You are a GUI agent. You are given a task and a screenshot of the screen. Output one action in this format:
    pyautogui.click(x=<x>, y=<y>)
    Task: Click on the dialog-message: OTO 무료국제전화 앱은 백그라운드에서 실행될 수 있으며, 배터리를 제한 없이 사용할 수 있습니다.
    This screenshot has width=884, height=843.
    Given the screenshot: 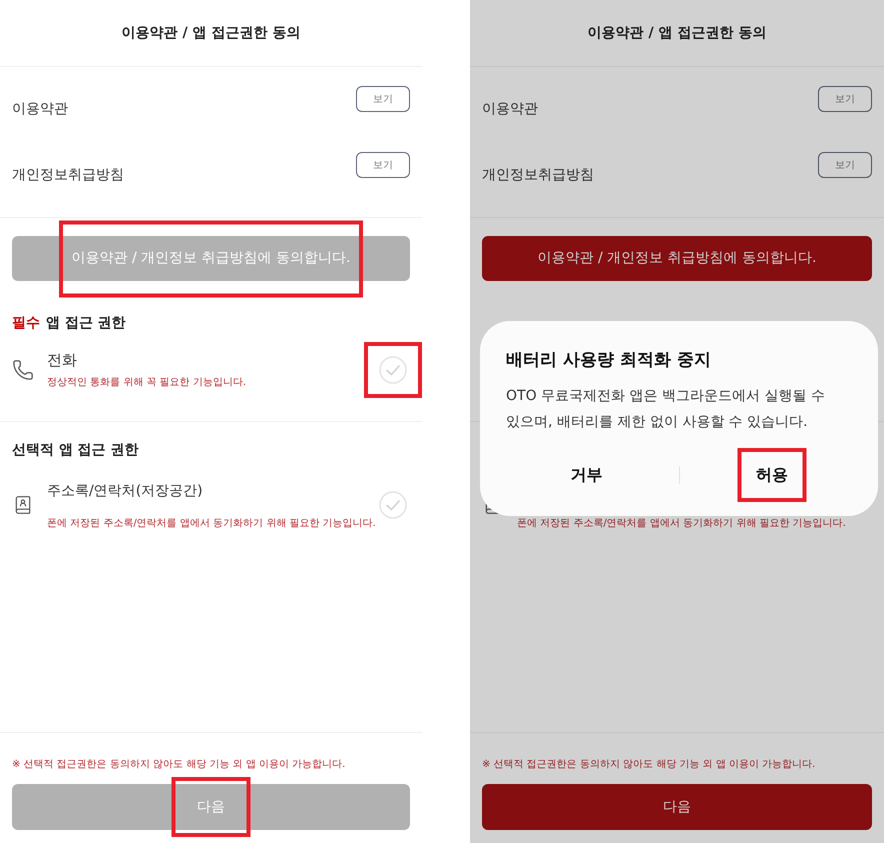 What is the action you would take?
    pyautogui.click(x=666, y=409)
    